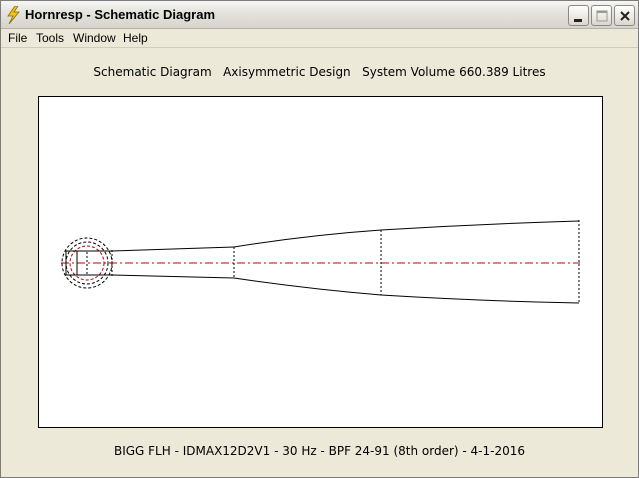 The height and width of the screenshot is (478, 639). I want to click on title-bar: Hornresp - Schematic Diagram, so click(319, 15).